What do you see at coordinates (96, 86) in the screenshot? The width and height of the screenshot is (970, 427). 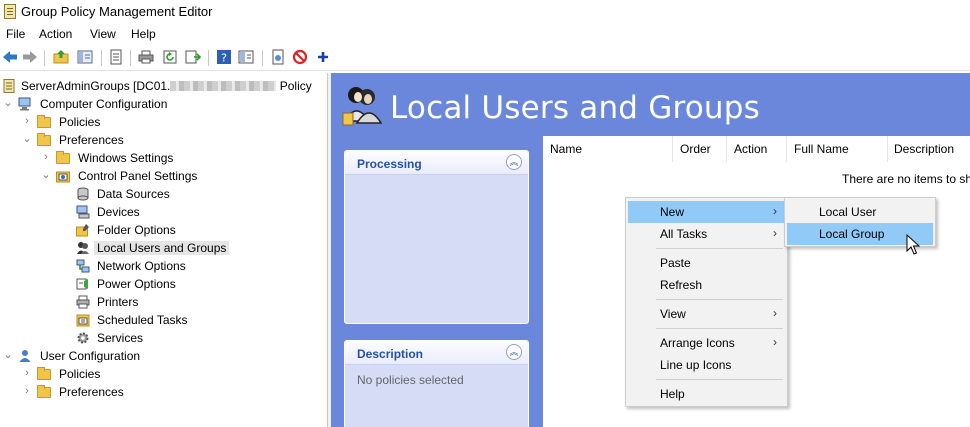 I see `tree-root-label-start: ServerAdminGroups [DC01.` at bounding box center [96, 86].